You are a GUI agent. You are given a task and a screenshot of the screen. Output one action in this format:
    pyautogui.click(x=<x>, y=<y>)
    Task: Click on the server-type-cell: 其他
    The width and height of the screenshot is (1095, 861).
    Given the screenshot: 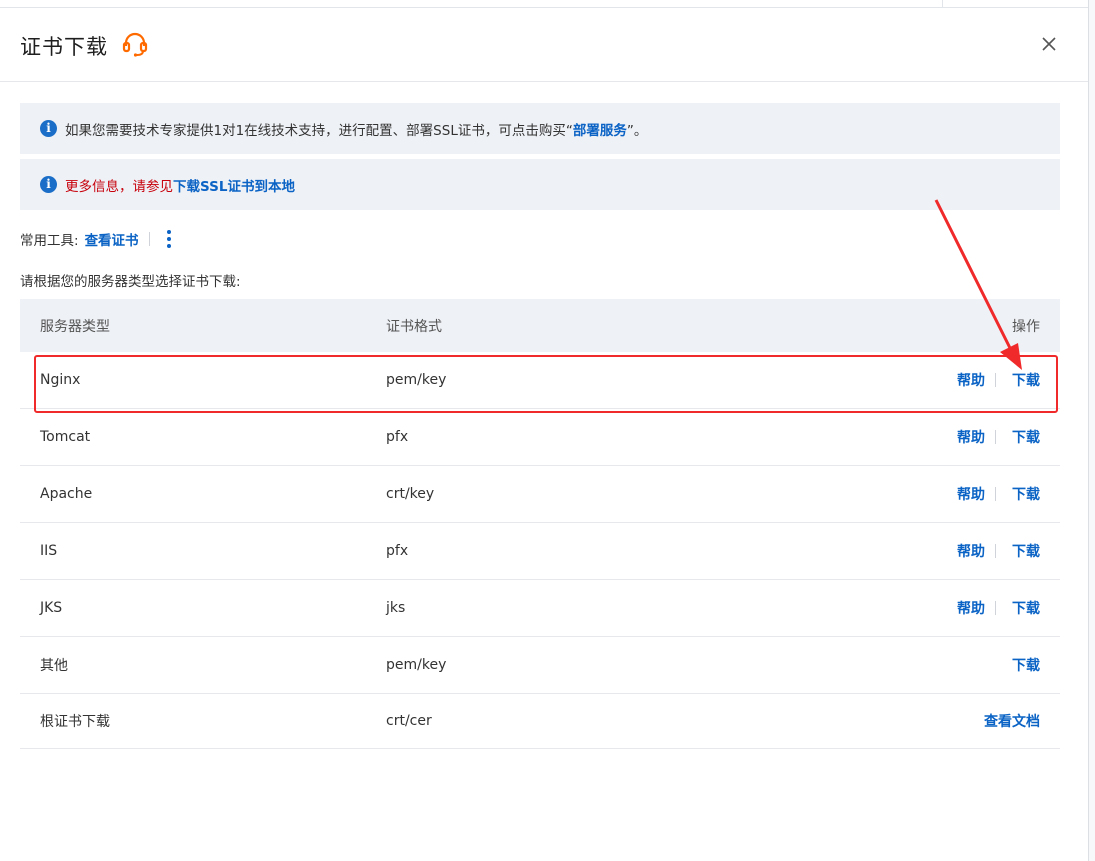 What is the action you would take?
    pyautogui.click(x=54, y=666)
    